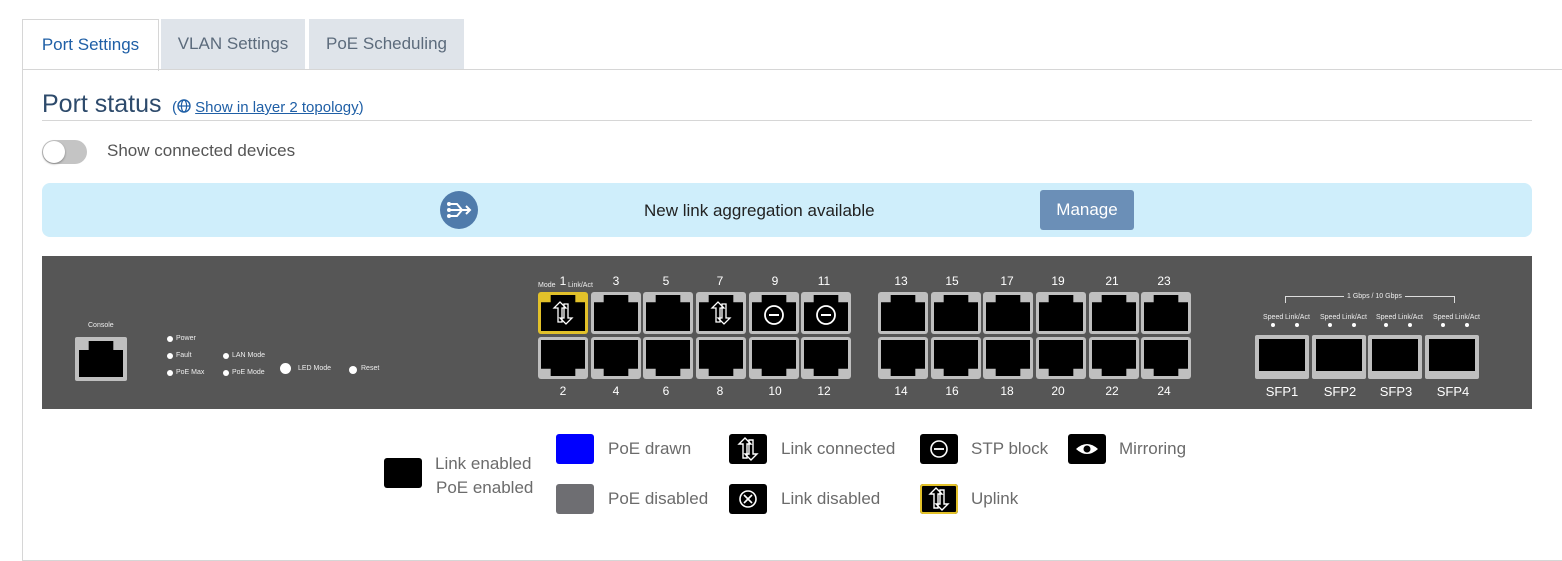  What do you see at coordinates (276, 107) in the screenshot?
I see `topology-link-label: Show in layer 2 topology` at bounding box center [276, 107].